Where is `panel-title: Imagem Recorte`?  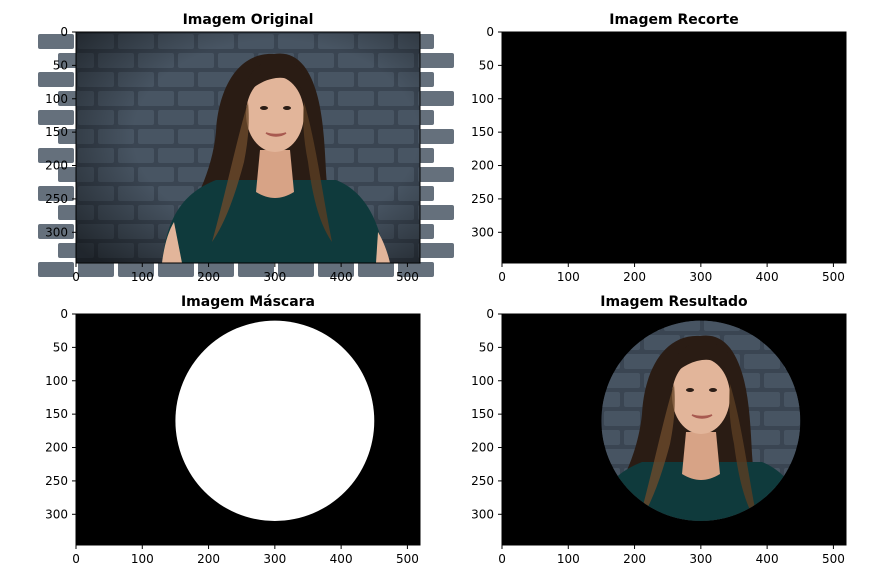
panel-title: Imagem Recorte is located at coordinates (674, 20).